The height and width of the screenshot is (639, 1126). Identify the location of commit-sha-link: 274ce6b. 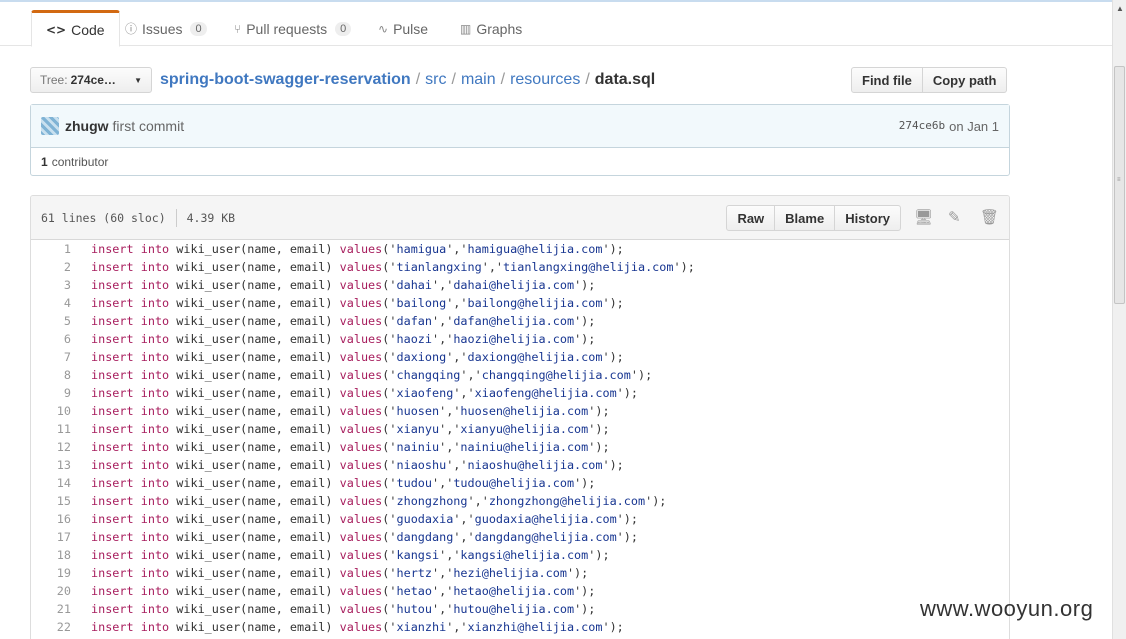
(922, 126).